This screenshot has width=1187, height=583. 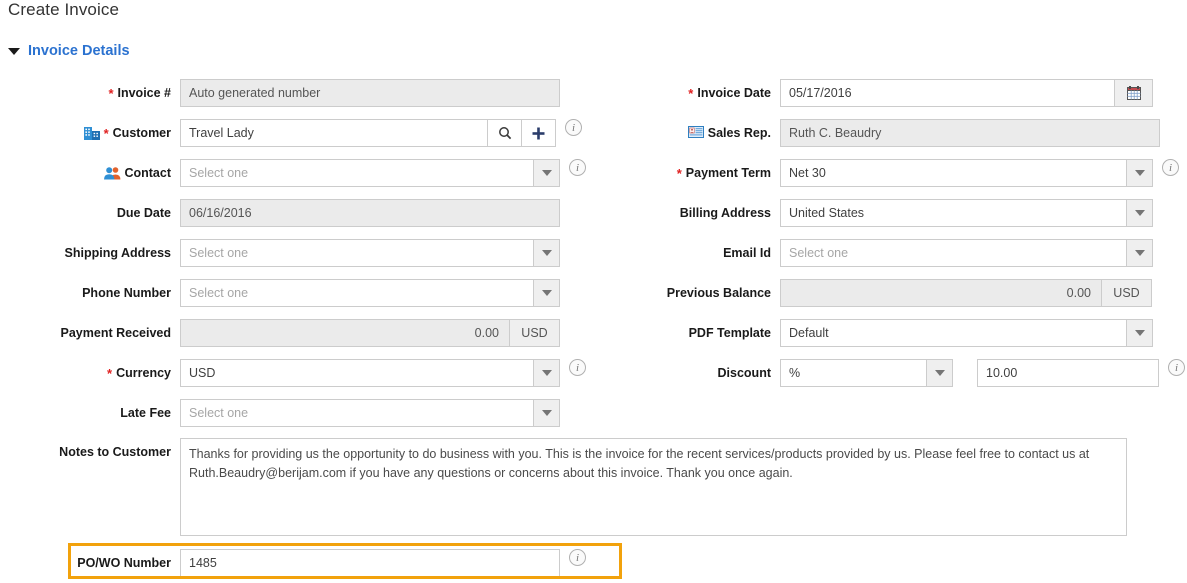 I want to click on field-row-discount: Discount % 10.00 i, so click(x=917, y=373).